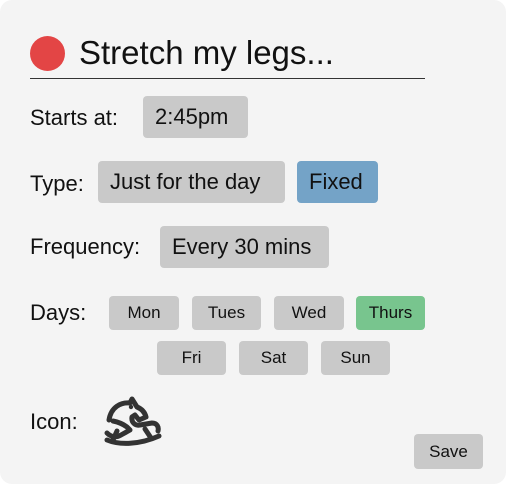 This screenshot has height=484, width=506. What do you see at coordinates (390, 313) in the screenshot?
I see `day-thurs-button: Thurs` at bounding box center [390, 313].